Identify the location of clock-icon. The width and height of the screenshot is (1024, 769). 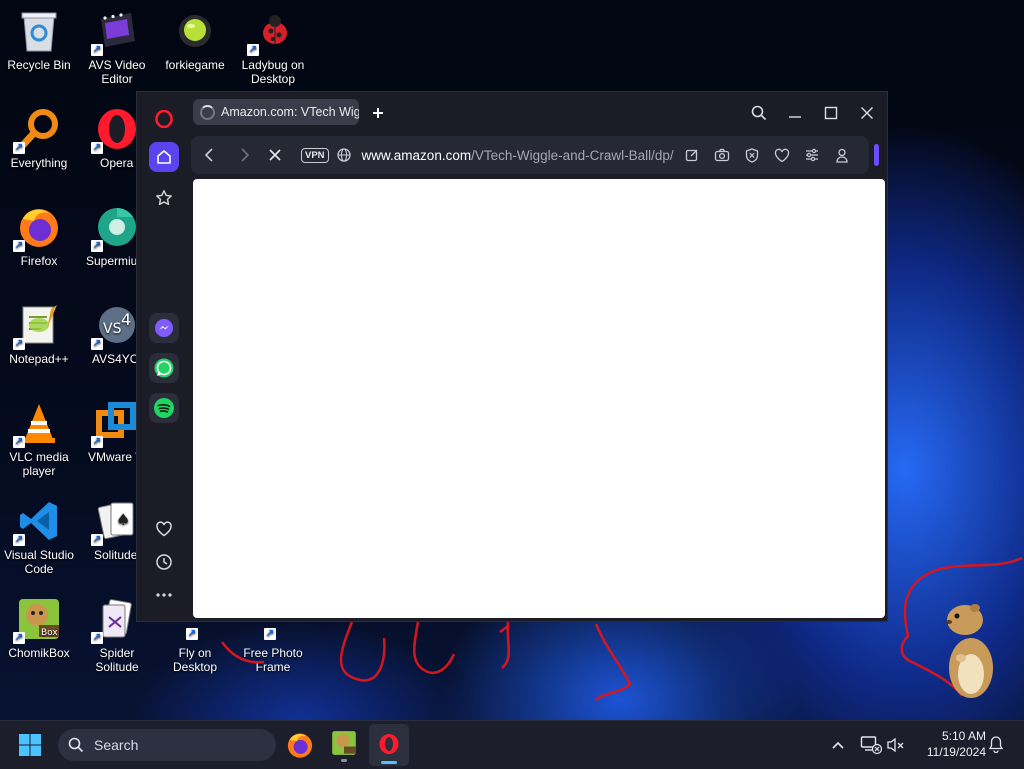
(164, 562).